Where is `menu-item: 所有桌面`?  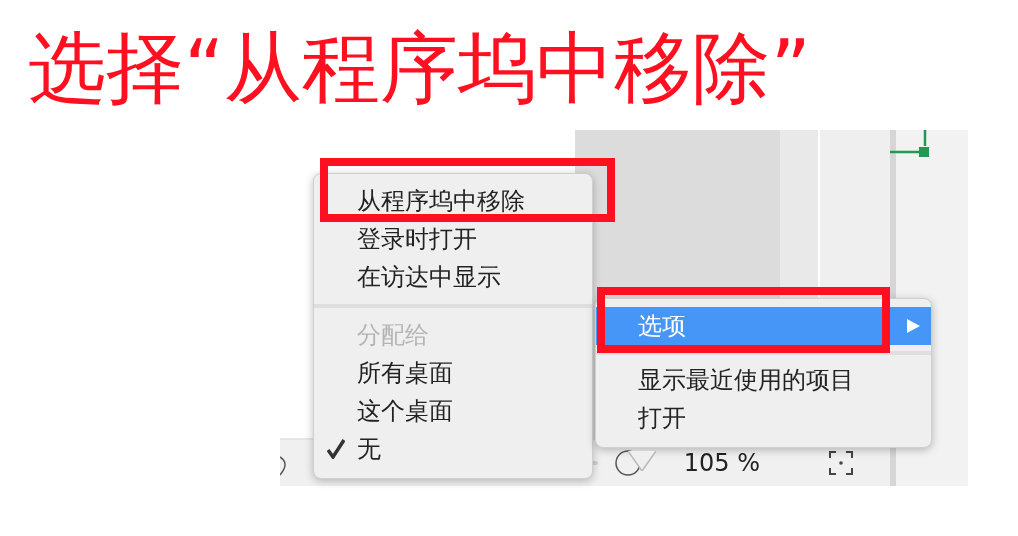 menu-item: 所有桌面 is located at coordinates (405, 373).